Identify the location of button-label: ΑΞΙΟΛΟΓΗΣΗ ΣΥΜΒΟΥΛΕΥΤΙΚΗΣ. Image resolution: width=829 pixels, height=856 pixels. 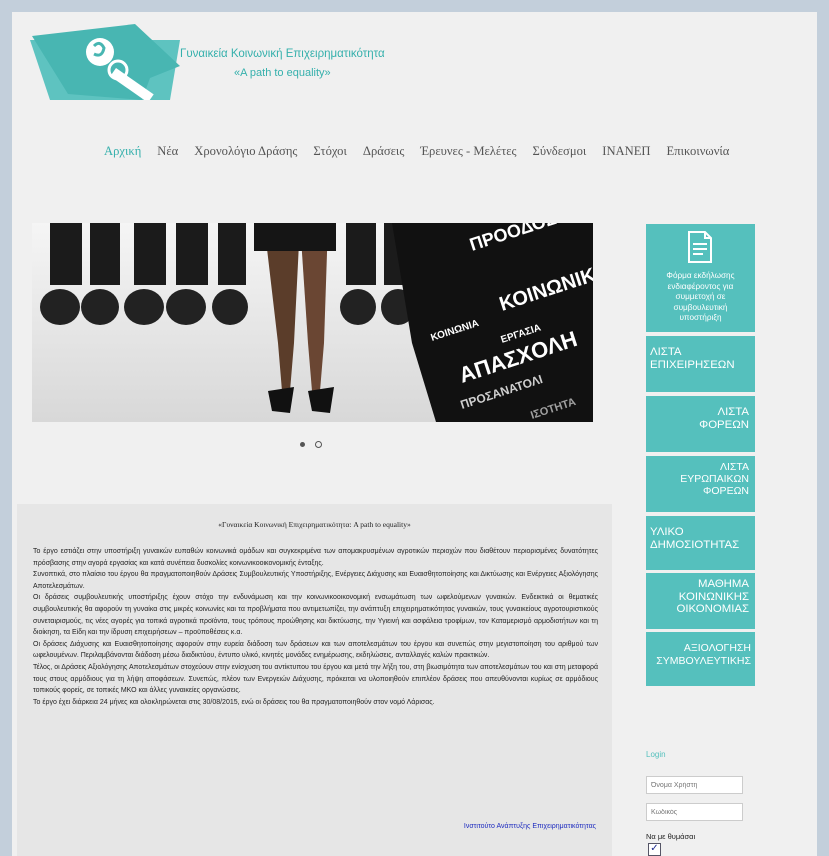
(703, 654).